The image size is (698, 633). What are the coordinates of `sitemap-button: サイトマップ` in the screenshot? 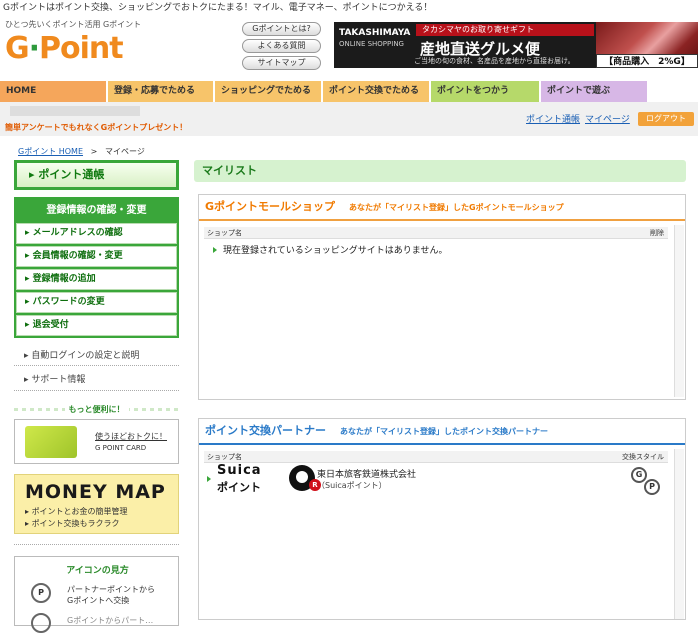 It's located at (281, 63).